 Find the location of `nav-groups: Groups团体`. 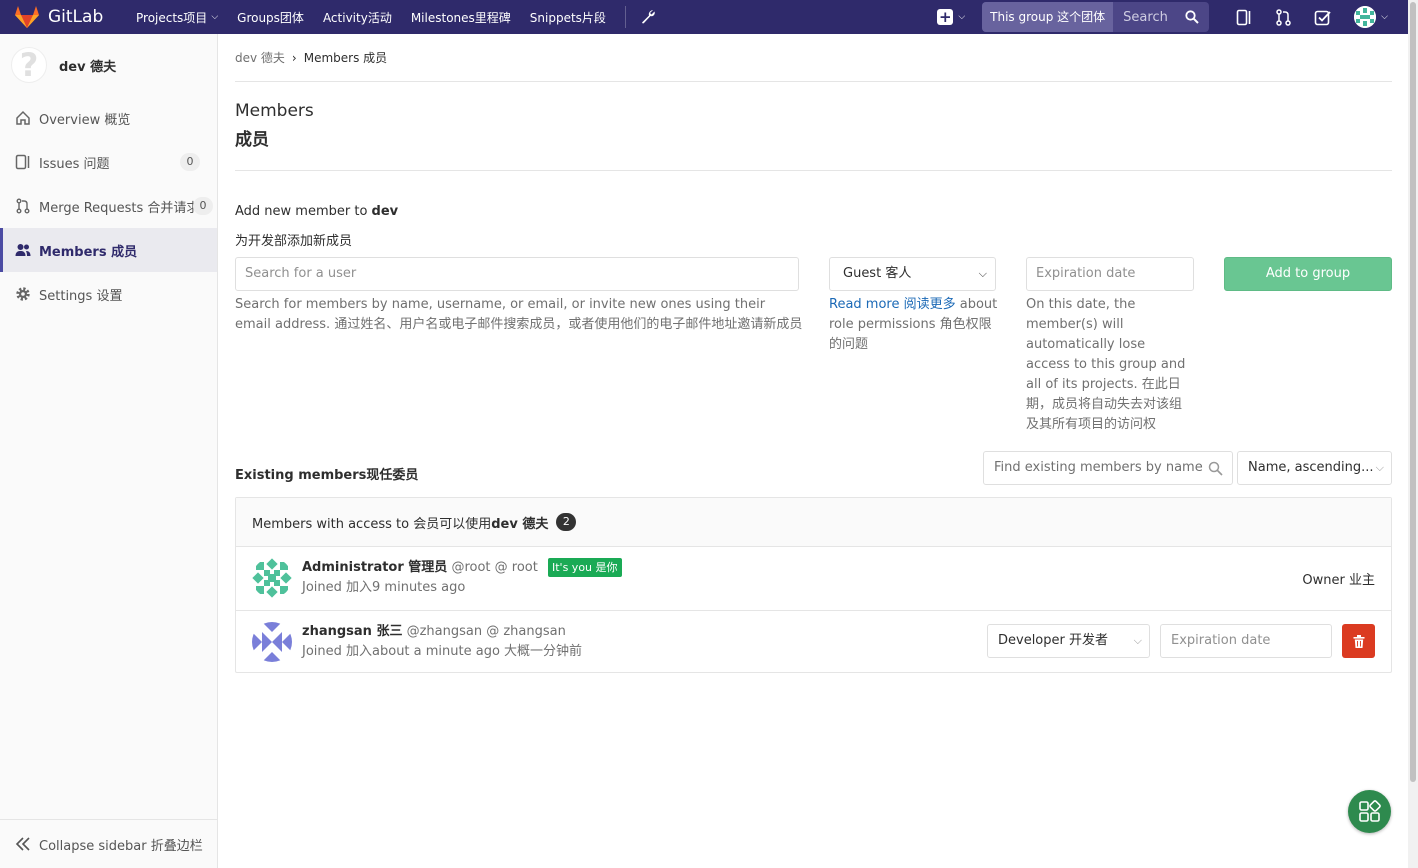

nav-groups: Groups团体 is located at coordinates (270, 17).